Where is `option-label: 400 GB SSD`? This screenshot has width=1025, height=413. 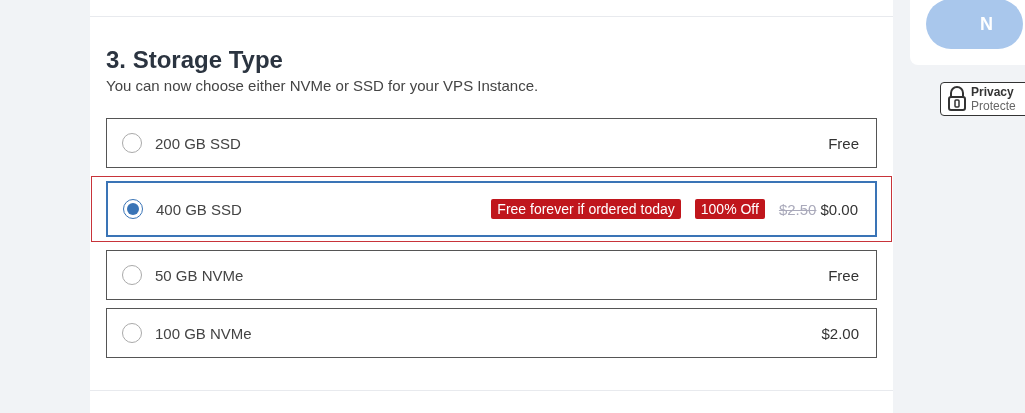
option-label: 400 GB SSD is located at coordinates (199, 209).